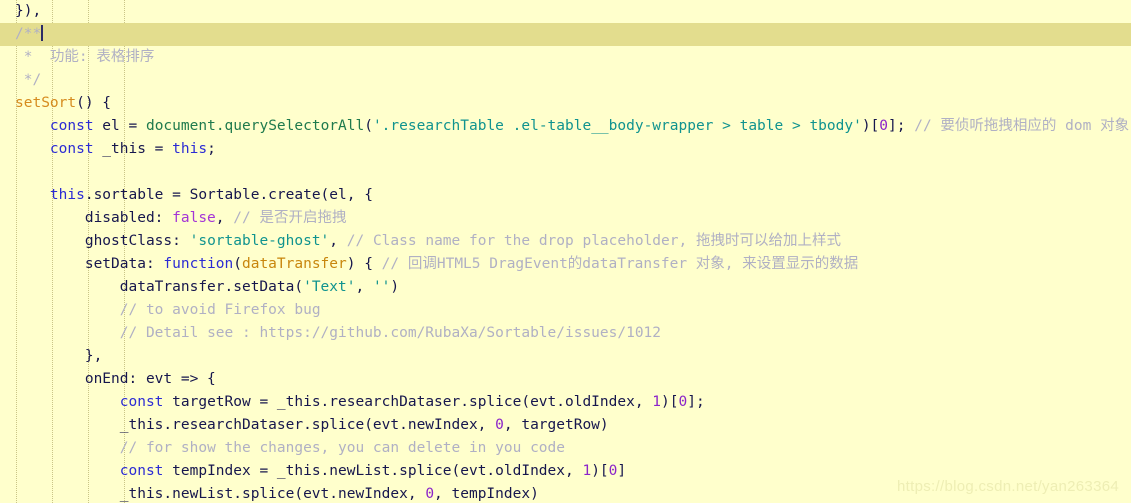 The width and height of the screenshot is (1131, 503). I want to click on code-line: },, so click(565, 356).